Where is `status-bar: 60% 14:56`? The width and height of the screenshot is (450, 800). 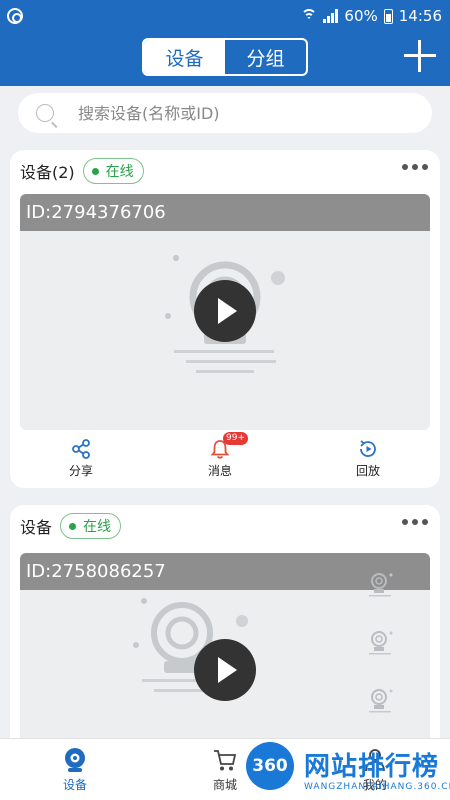 status-bar: 60% 14:56 is located at coordinates (225, 16).